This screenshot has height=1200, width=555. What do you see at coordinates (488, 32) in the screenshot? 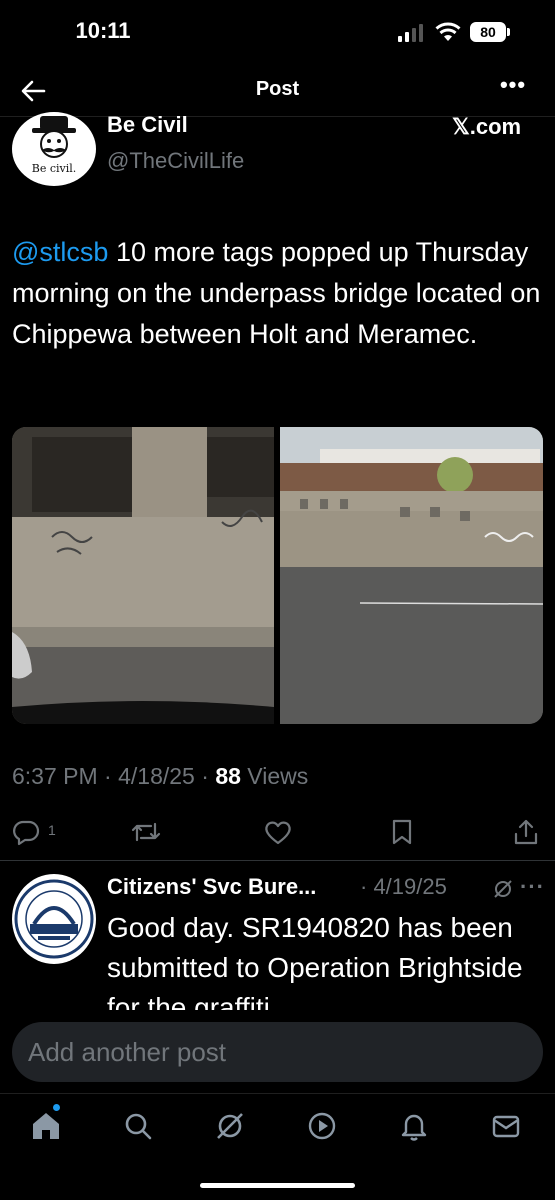
I see `battery-icon: 80` at bounding box center [488, 32].